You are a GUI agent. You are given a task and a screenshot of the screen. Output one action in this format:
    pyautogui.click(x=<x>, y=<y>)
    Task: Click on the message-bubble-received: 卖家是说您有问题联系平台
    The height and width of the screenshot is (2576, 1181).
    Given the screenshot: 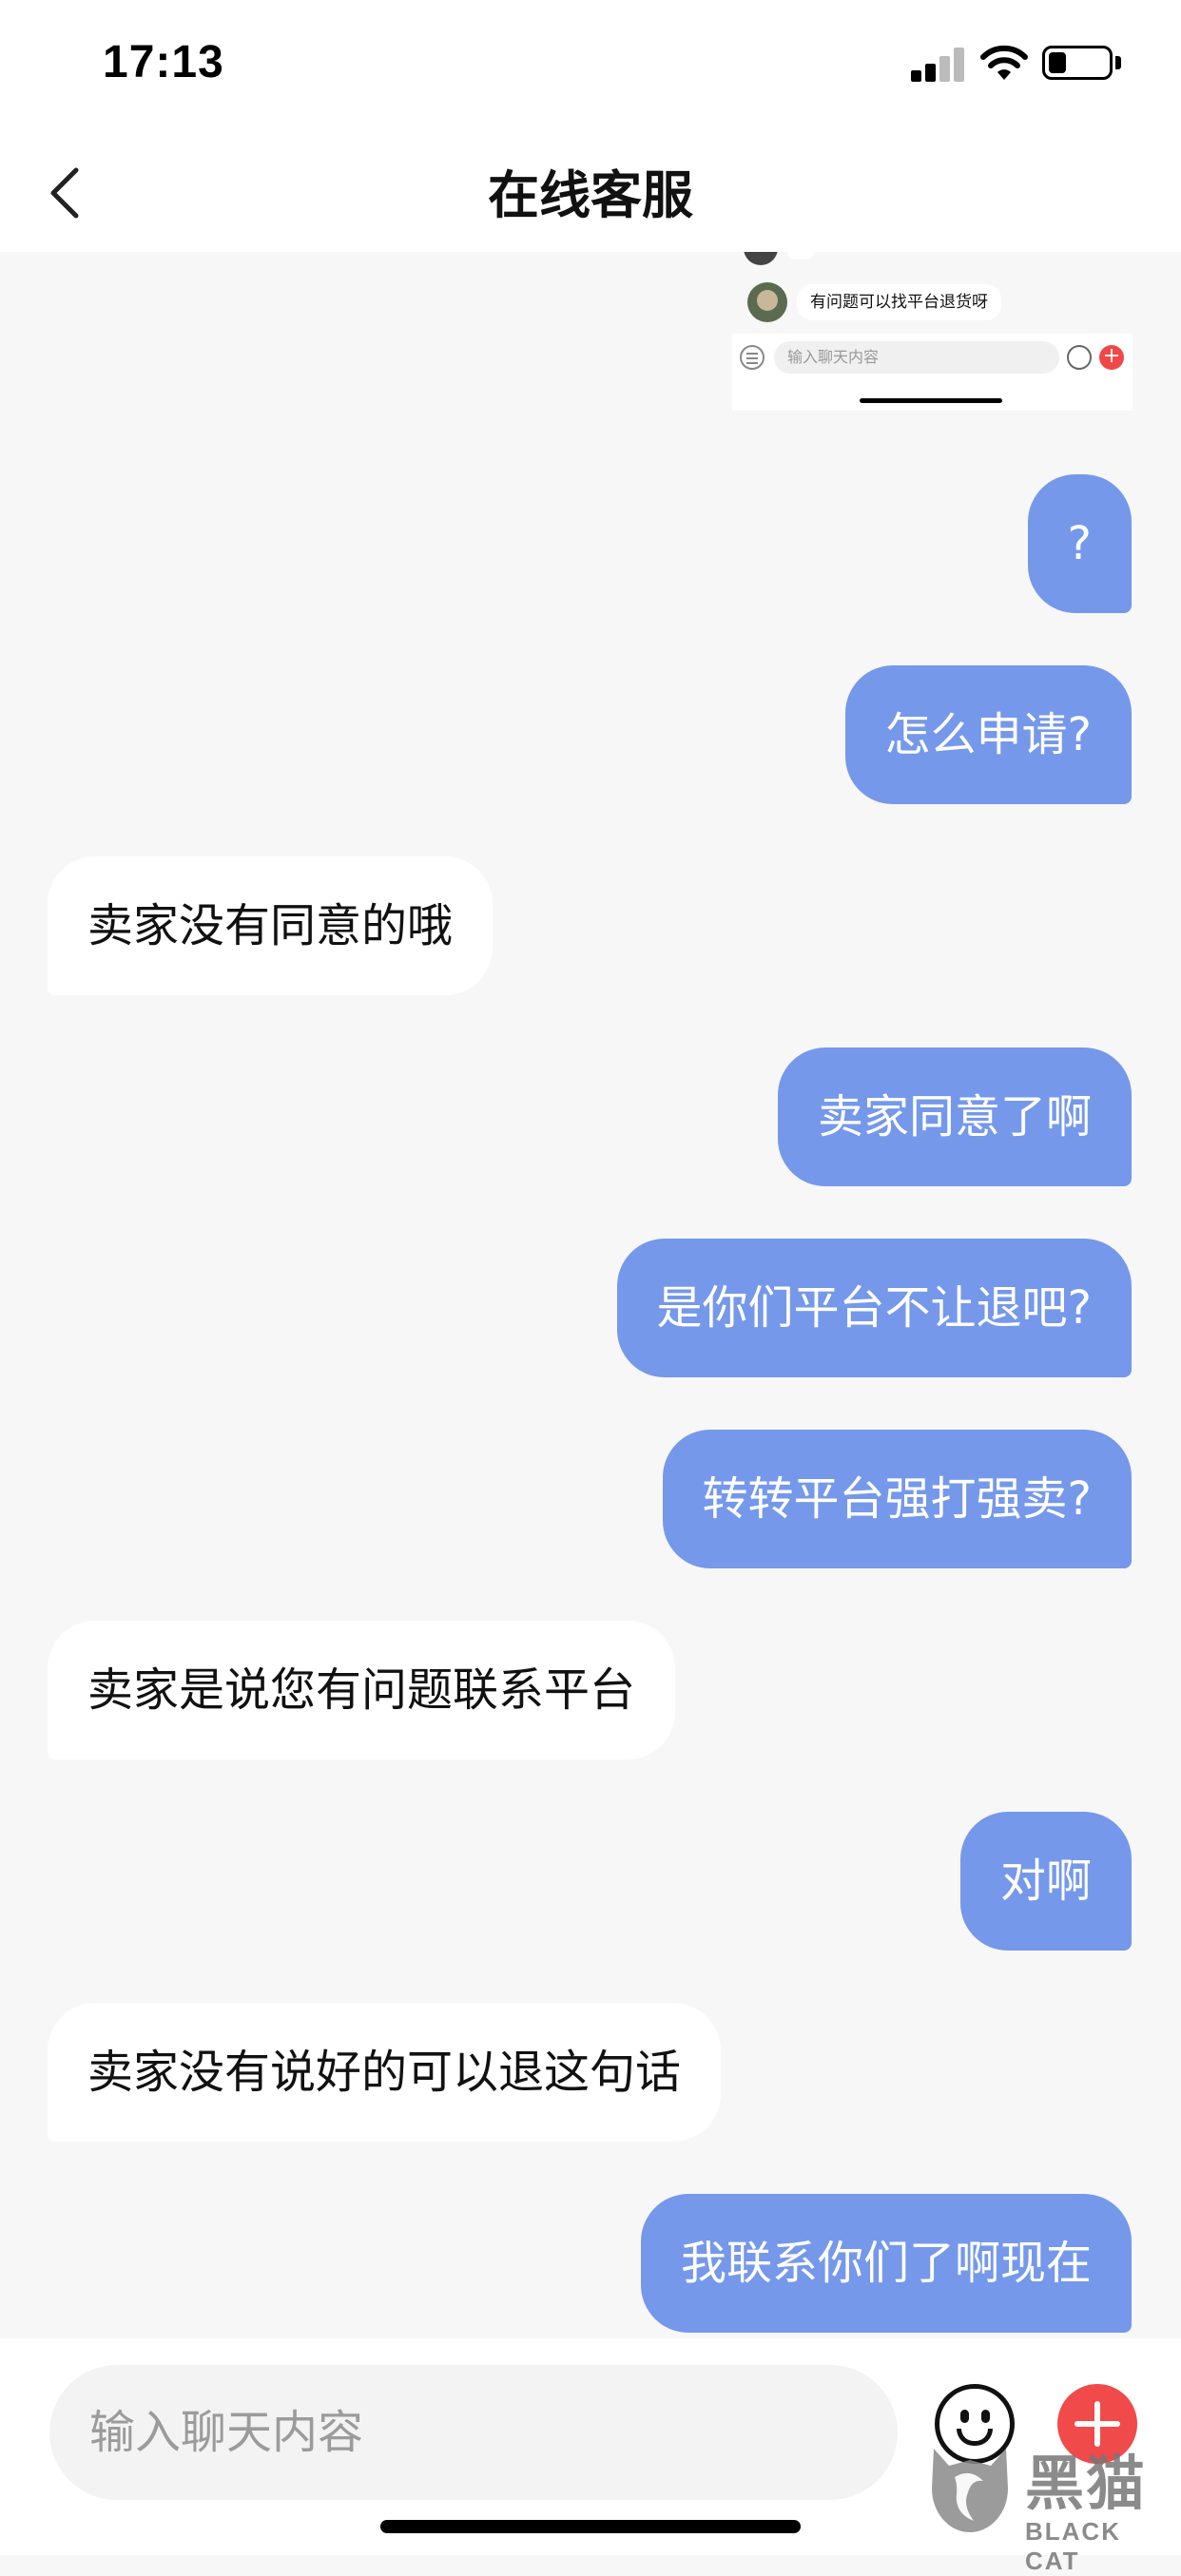 What is the action you would take?
    pyautogui.click(x=362, y=1690)
    